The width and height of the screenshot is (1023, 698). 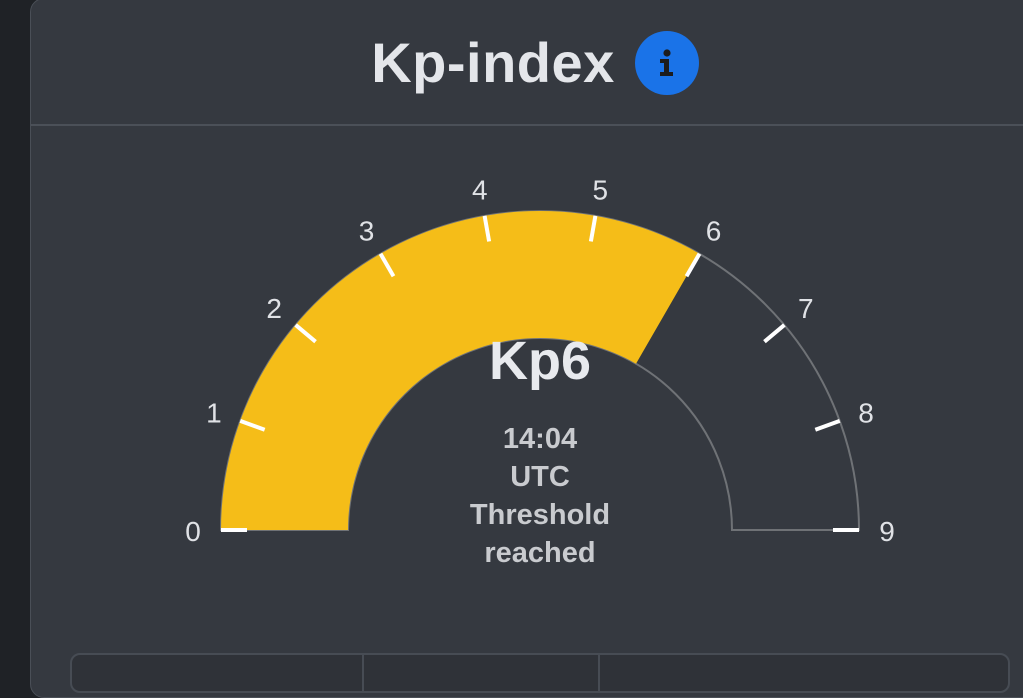 What do you see at coordinates (480, 189) in the screenshot?
I see `gauge-tick-label: 4` at bounding box center [480, 189].